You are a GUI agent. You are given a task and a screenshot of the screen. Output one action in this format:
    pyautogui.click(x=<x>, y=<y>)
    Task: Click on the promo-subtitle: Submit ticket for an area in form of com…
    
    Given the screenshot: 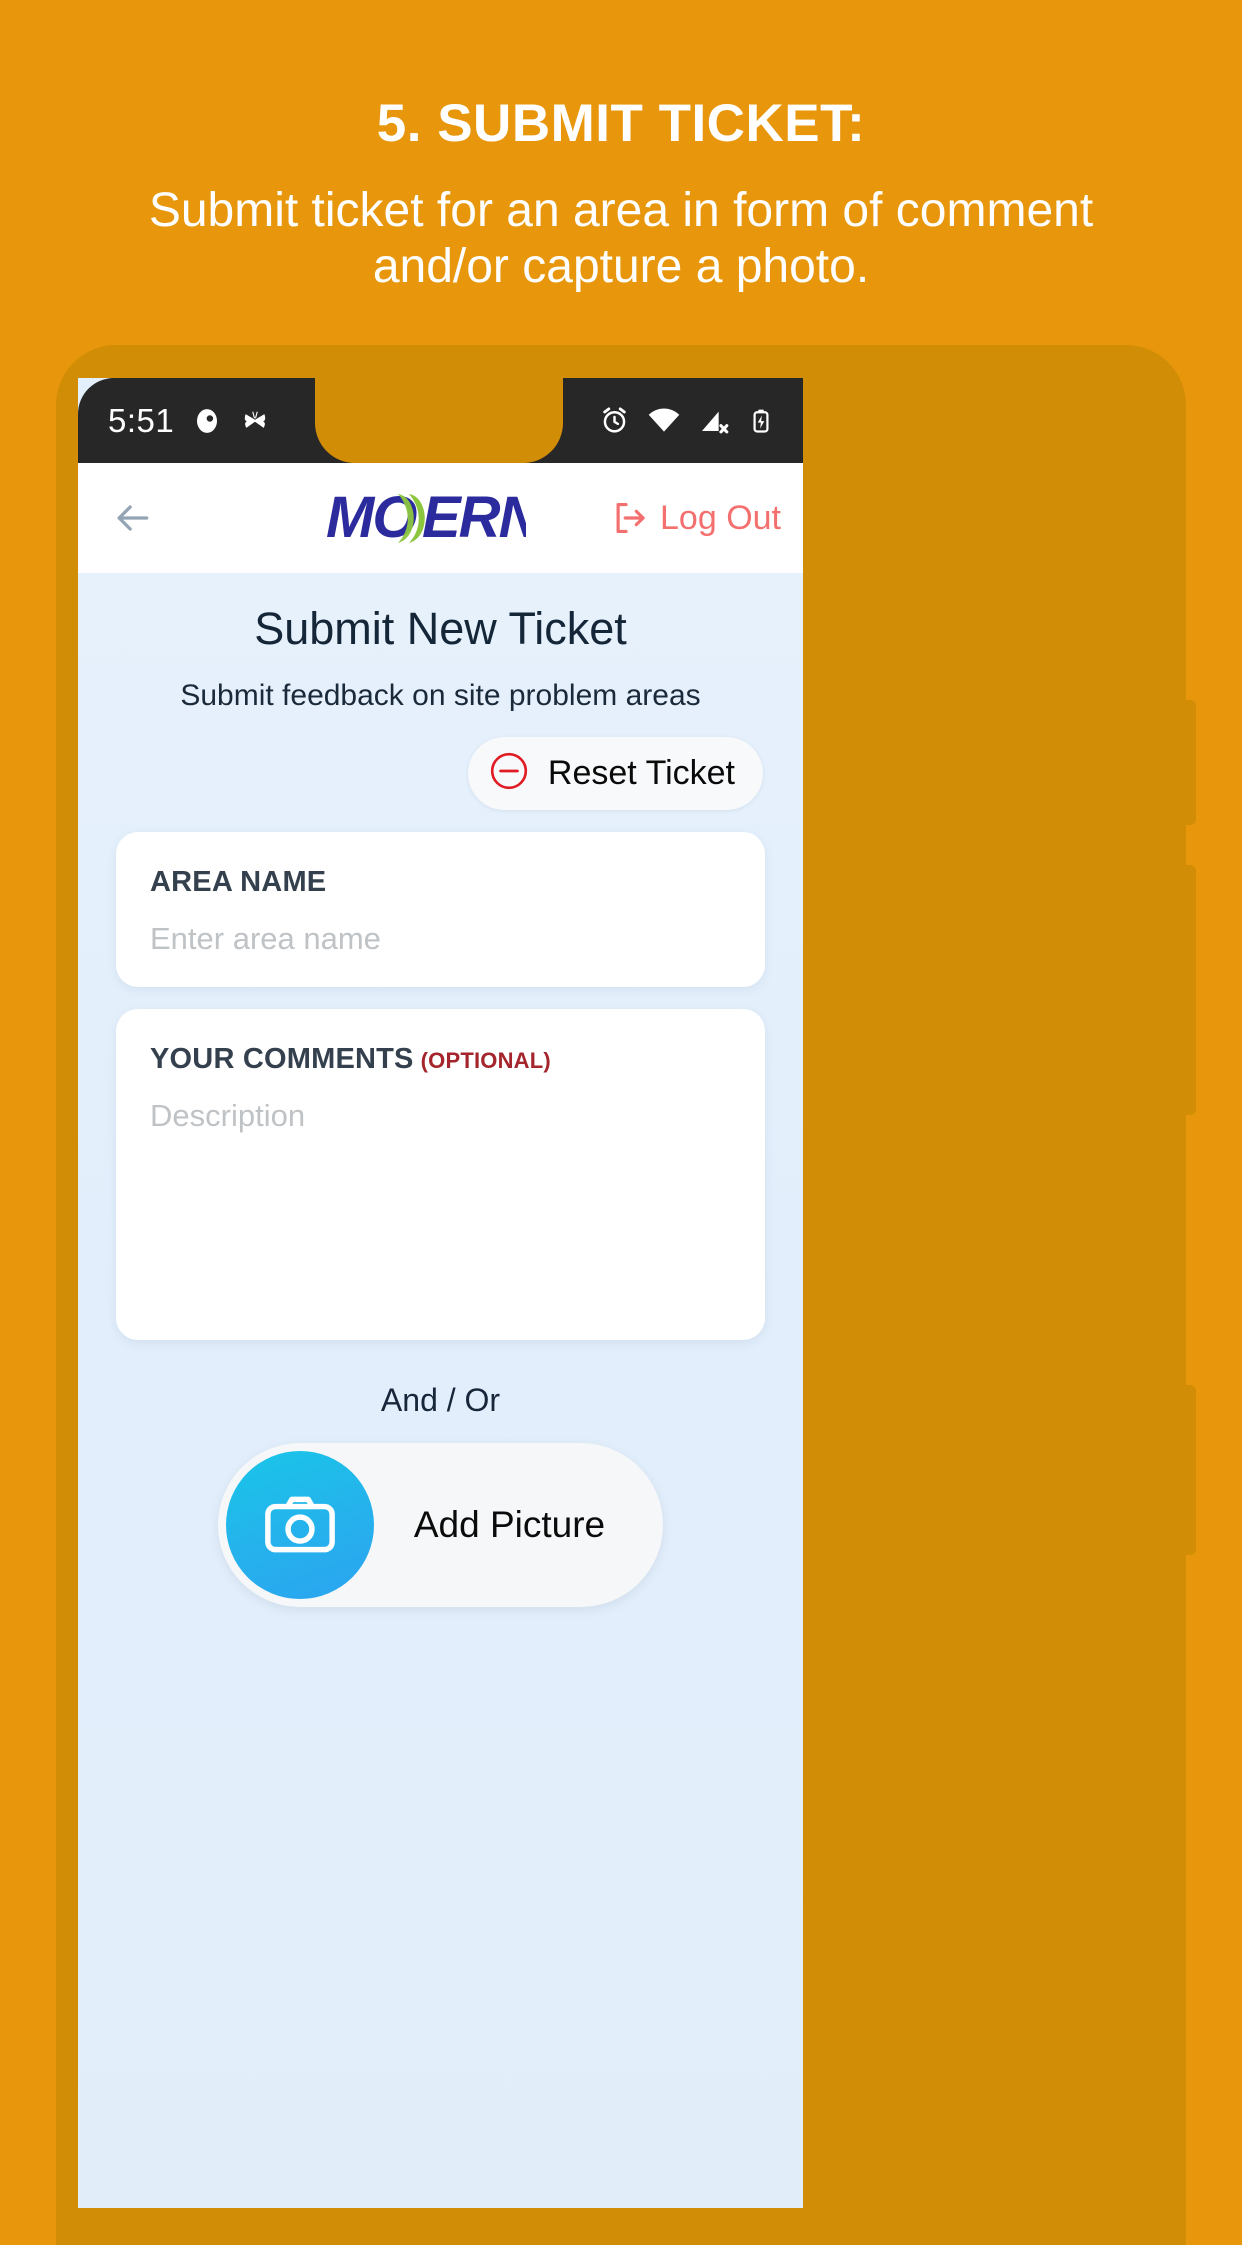 What is the action you would take?
    pyautogui.click(x=621, y=238)
    